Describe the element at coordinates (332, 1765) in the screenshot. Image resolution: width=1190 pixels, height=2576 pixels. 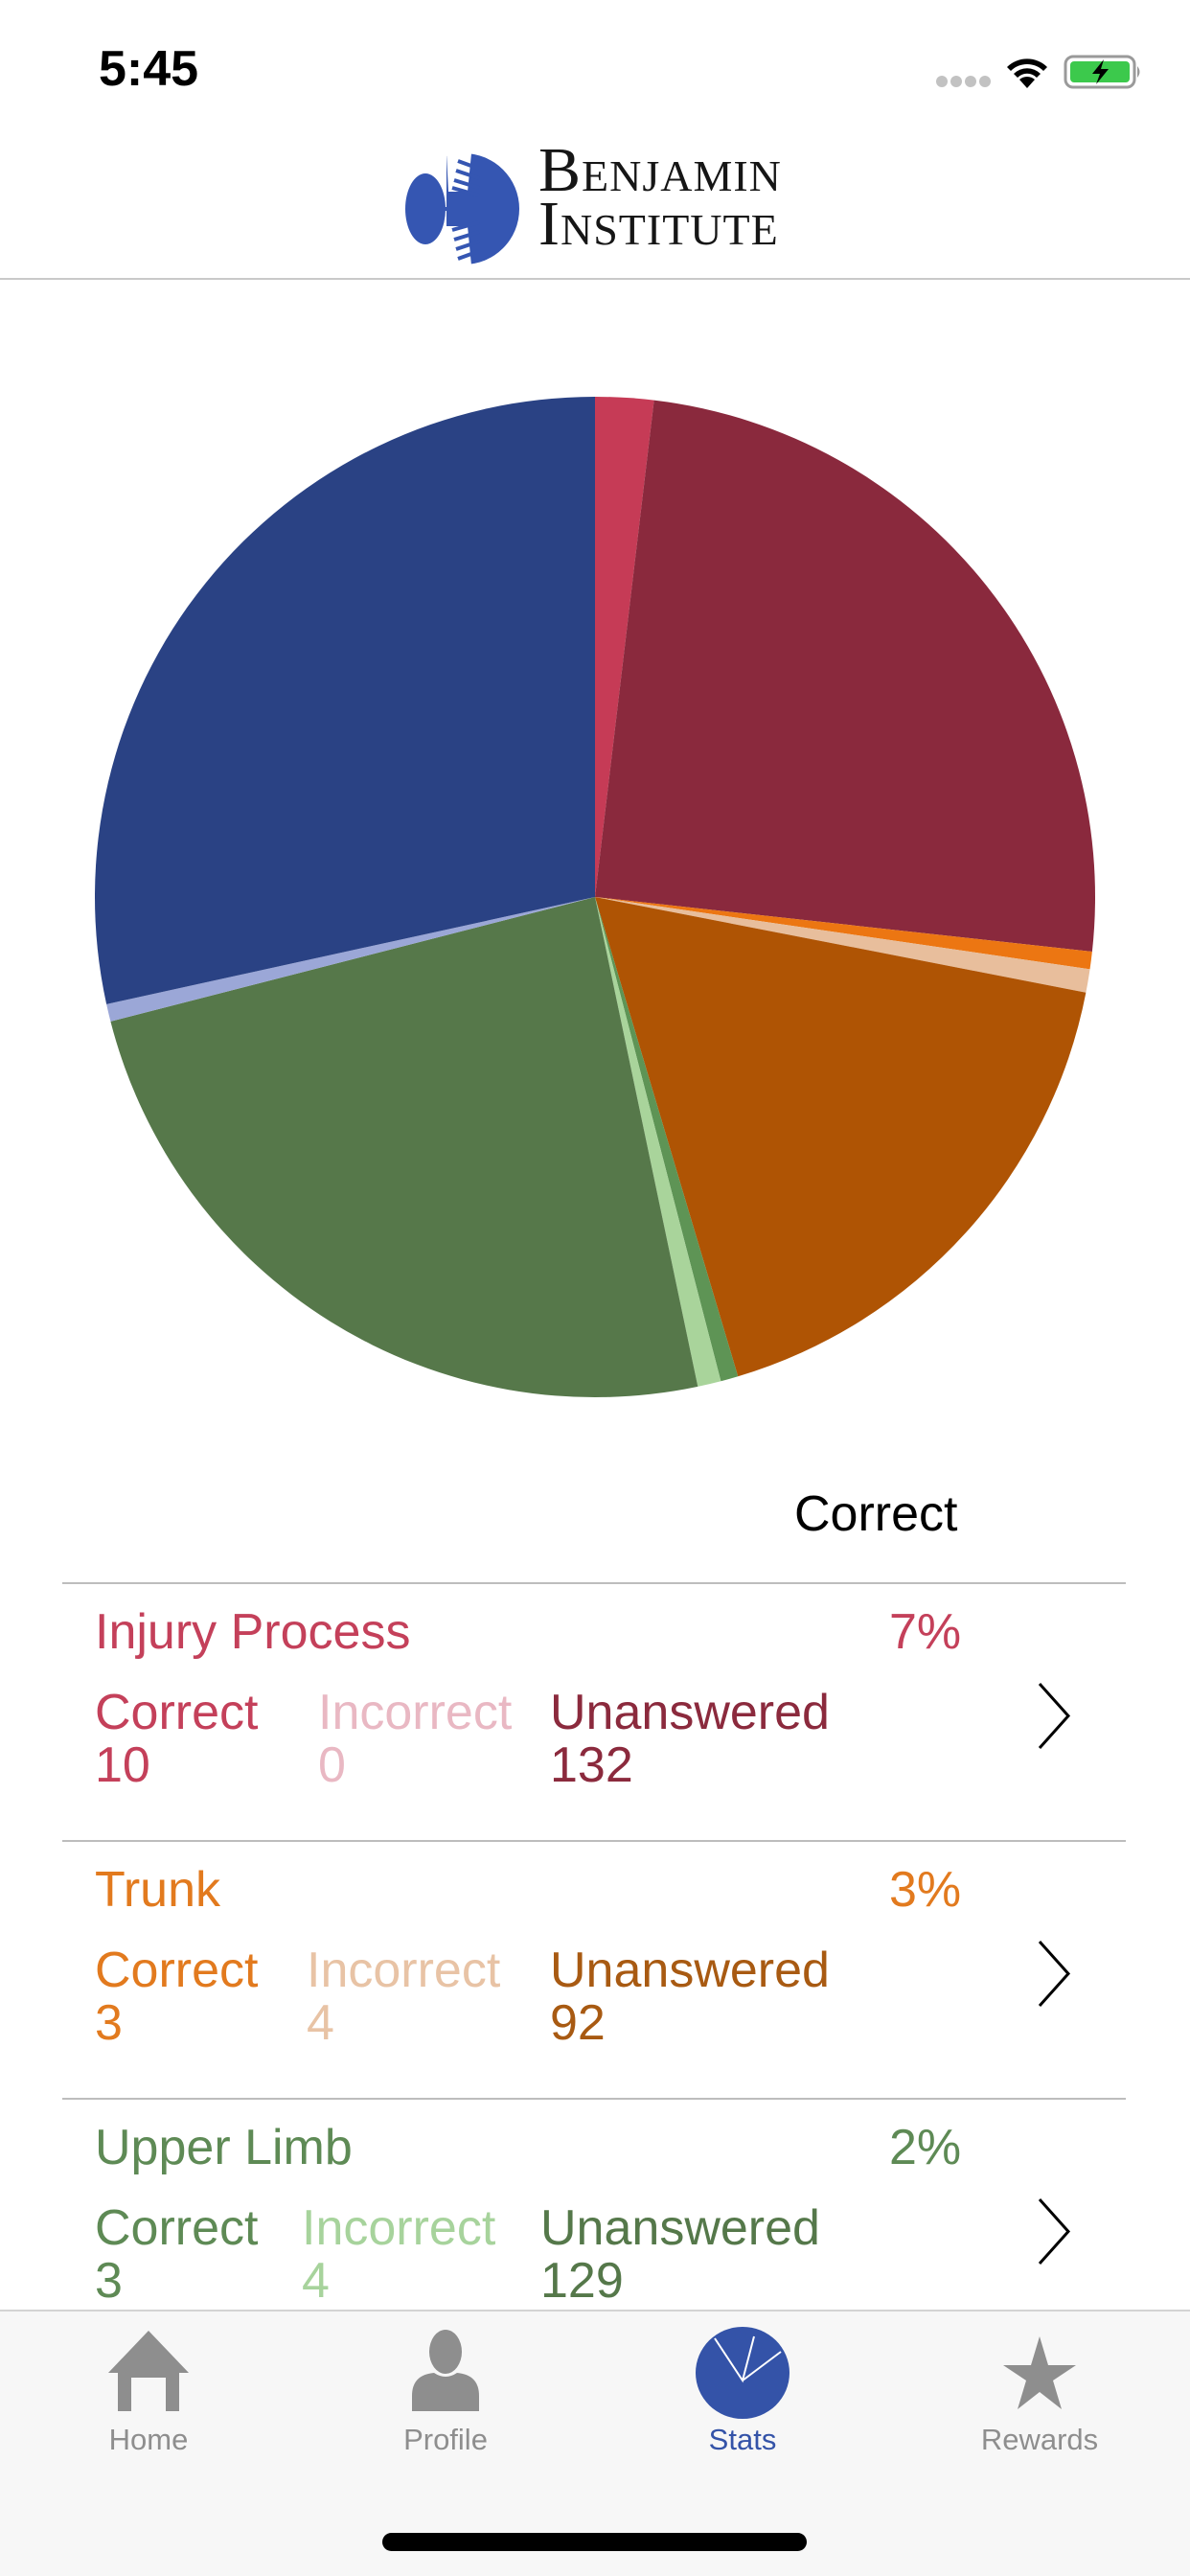
I see `incorrect-count: 0` at that location.